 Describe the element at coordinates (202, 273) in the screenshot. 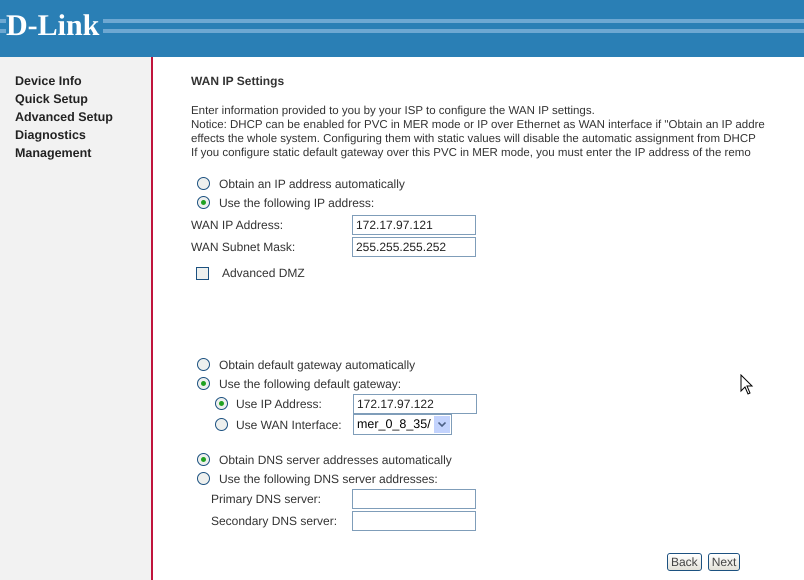

I see `checkbox` at that location.